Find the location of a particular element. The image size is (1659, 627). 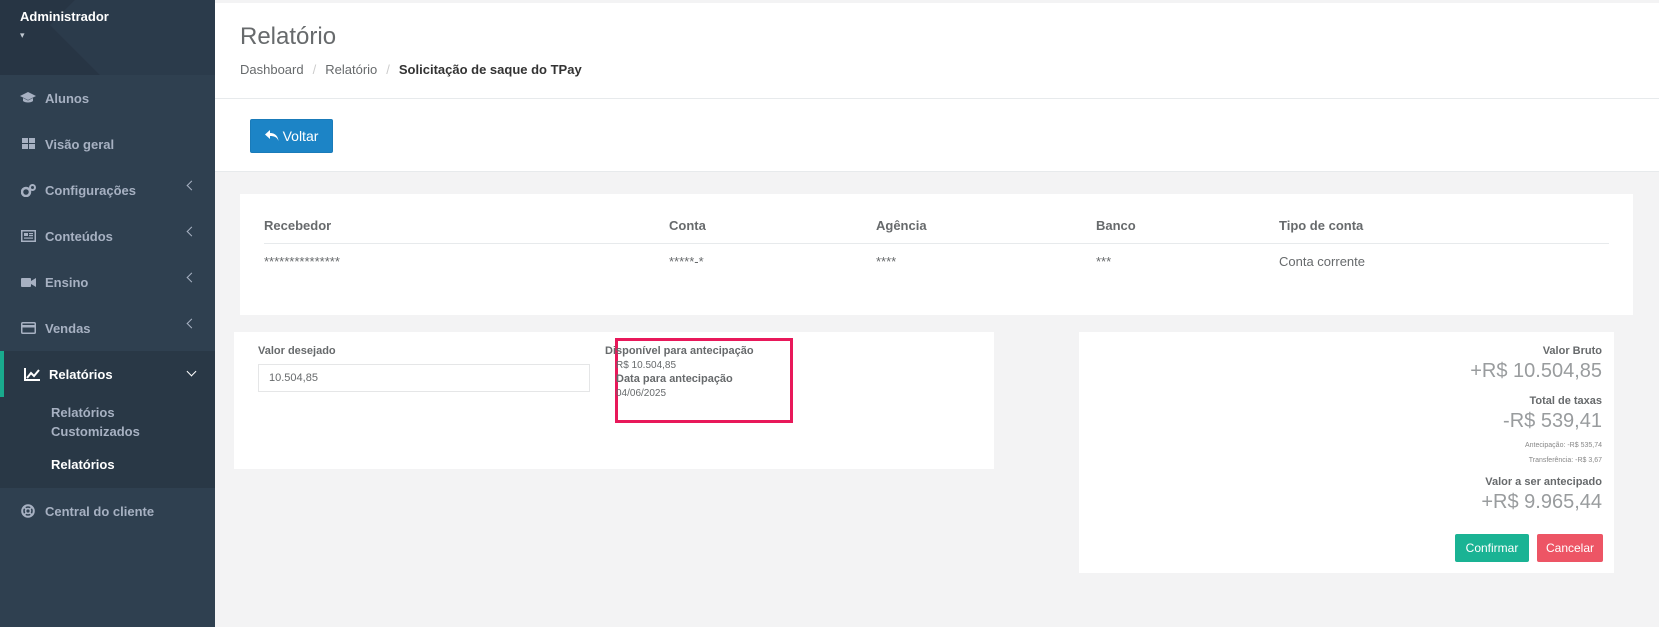

user-dropdown-caret-icon: ▾ is located at coordinates (107, 35).